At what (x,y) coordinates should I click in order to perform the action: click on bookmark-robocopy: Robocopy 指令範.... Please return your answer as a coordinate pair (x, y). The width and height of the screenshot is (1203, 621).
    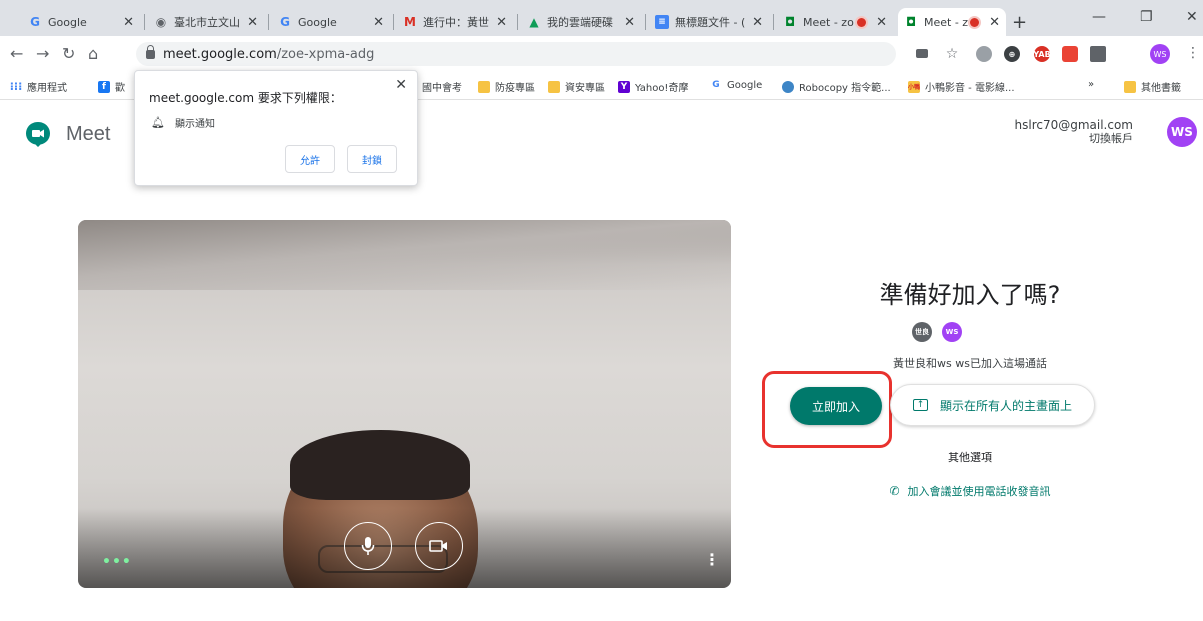
    Looking at the image, I should click on (836, 86).